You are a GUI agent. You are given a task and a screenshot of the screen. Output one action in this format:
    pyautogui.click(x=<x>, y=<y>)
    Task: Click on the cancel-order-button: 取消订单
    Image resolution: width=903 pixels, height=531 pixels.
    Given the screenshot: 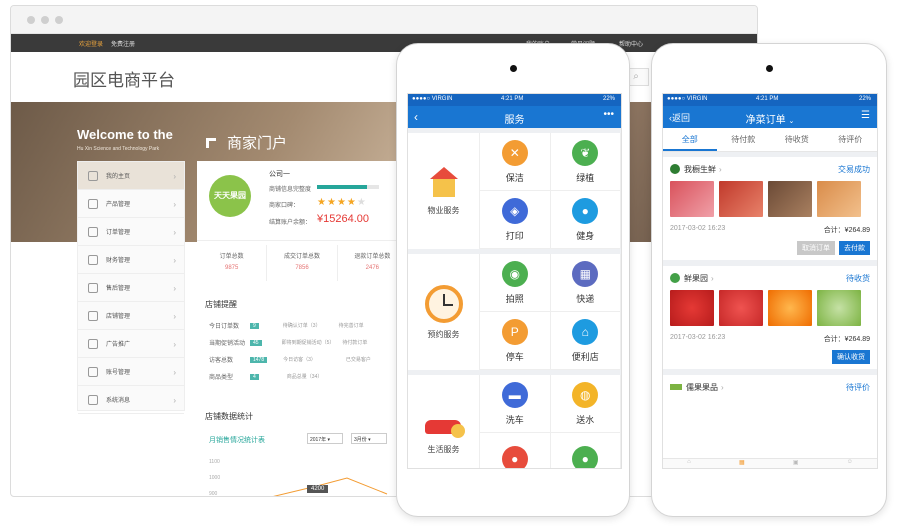 What is the action you would take?
    pyautogui.click(x=816, y=248)
    